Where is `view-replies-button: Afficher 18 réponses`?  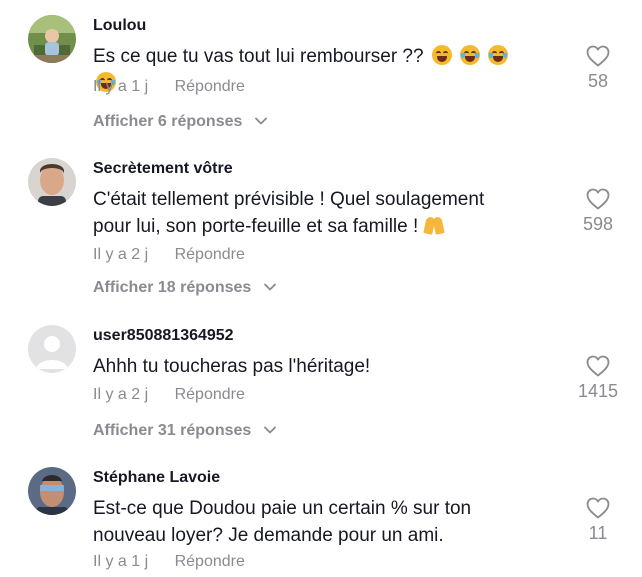
view-replies-button: Afficher 18 réponses is located at coordinates (184, 287).